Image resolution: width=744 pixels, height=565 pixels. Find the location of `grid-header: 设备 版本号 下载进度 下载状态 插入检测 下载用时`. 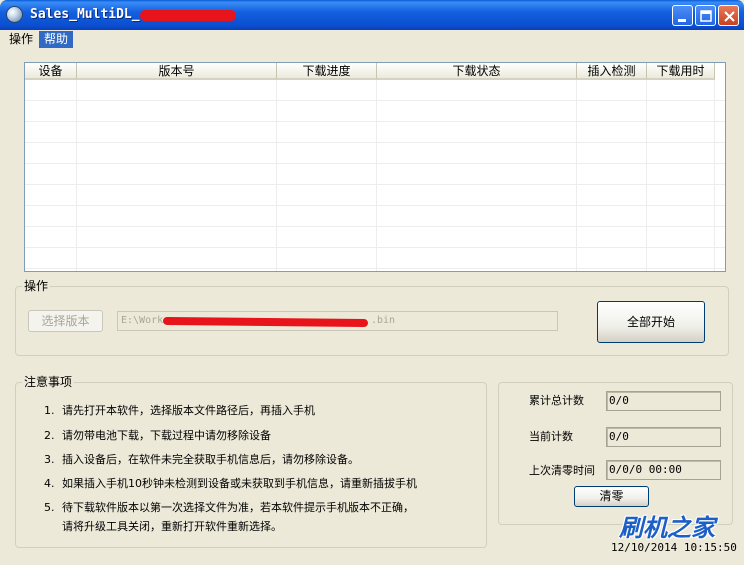

grid-header: 设备 版本号 下载进度 下载状态 插入检测 下载用时 is located at coordinates (375, 71).